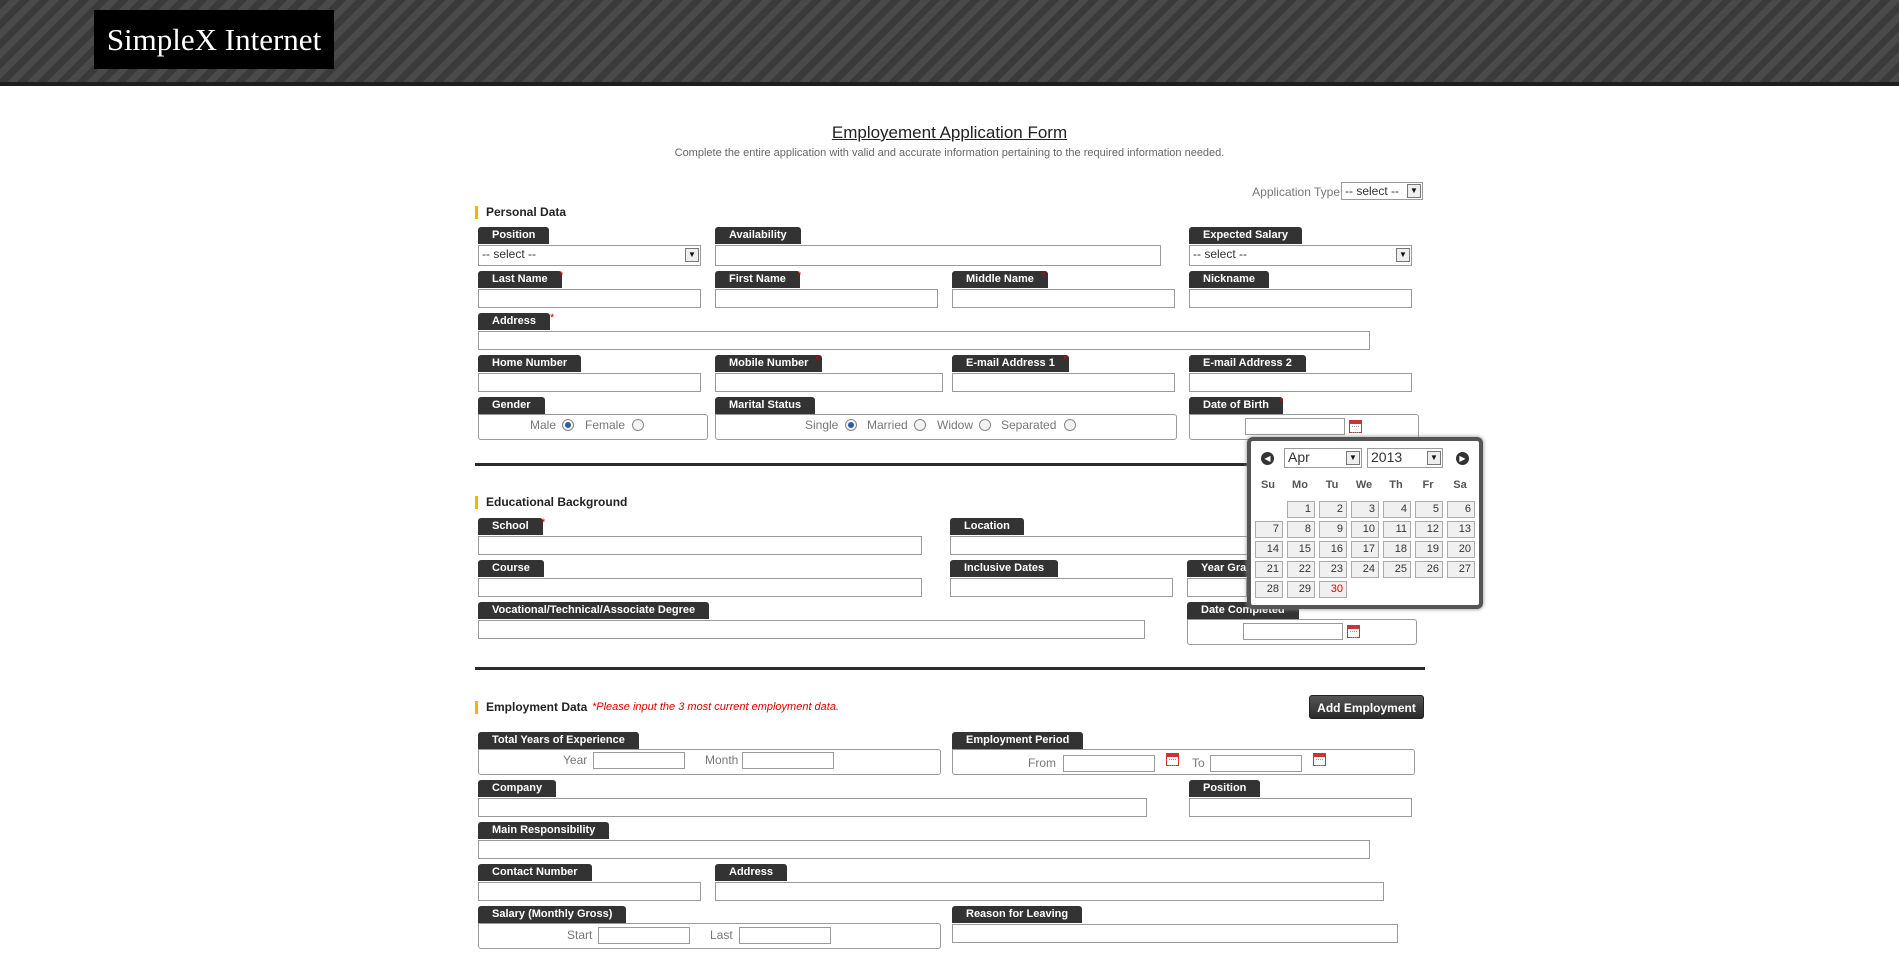 The height and width of the screenshot is (953, 1899). Describe the element at coordinates (558, 740) in the screenshot. I see `total-years-label: Total Years of Experience` at that location.